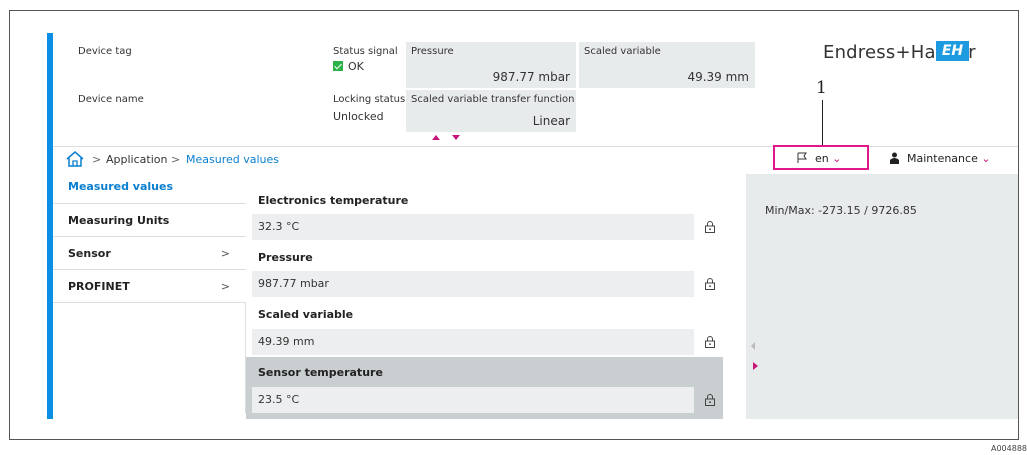  I want to click on locking-status-label: Locking status, so click(369, 99).